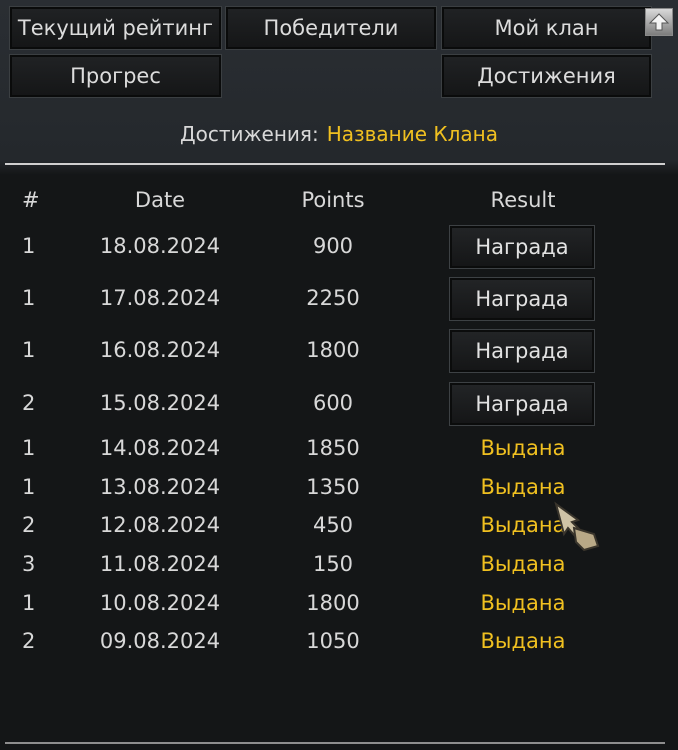 Image resolution: width=678 pixels, height=750 pixels. Describe the element at coordinates (333, 403) in the screenshot. I see `row-points: 600` at that location.